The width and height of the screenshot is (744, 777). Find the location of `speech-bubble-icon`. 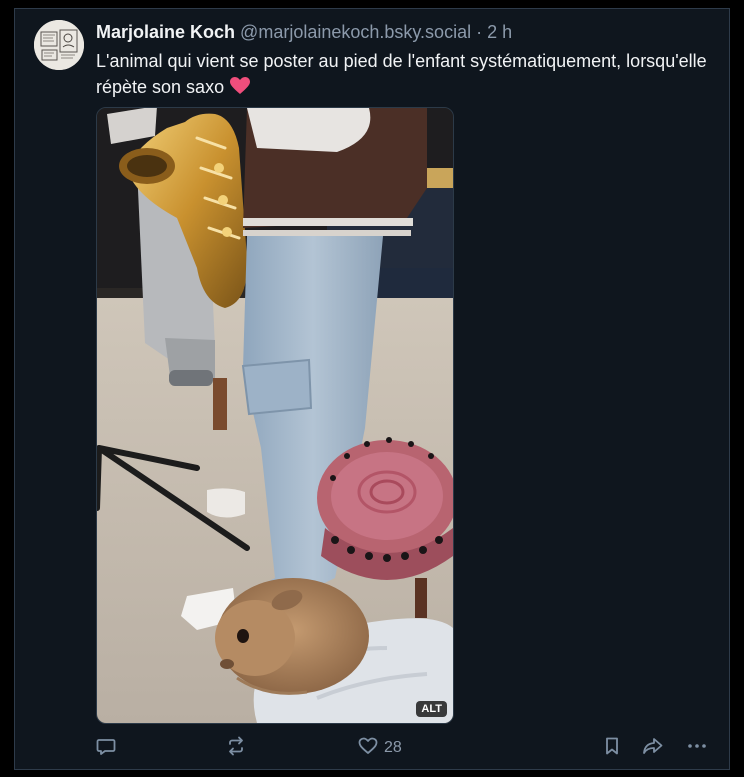

speech-bubble-icon is located at coordinates (106, 748).